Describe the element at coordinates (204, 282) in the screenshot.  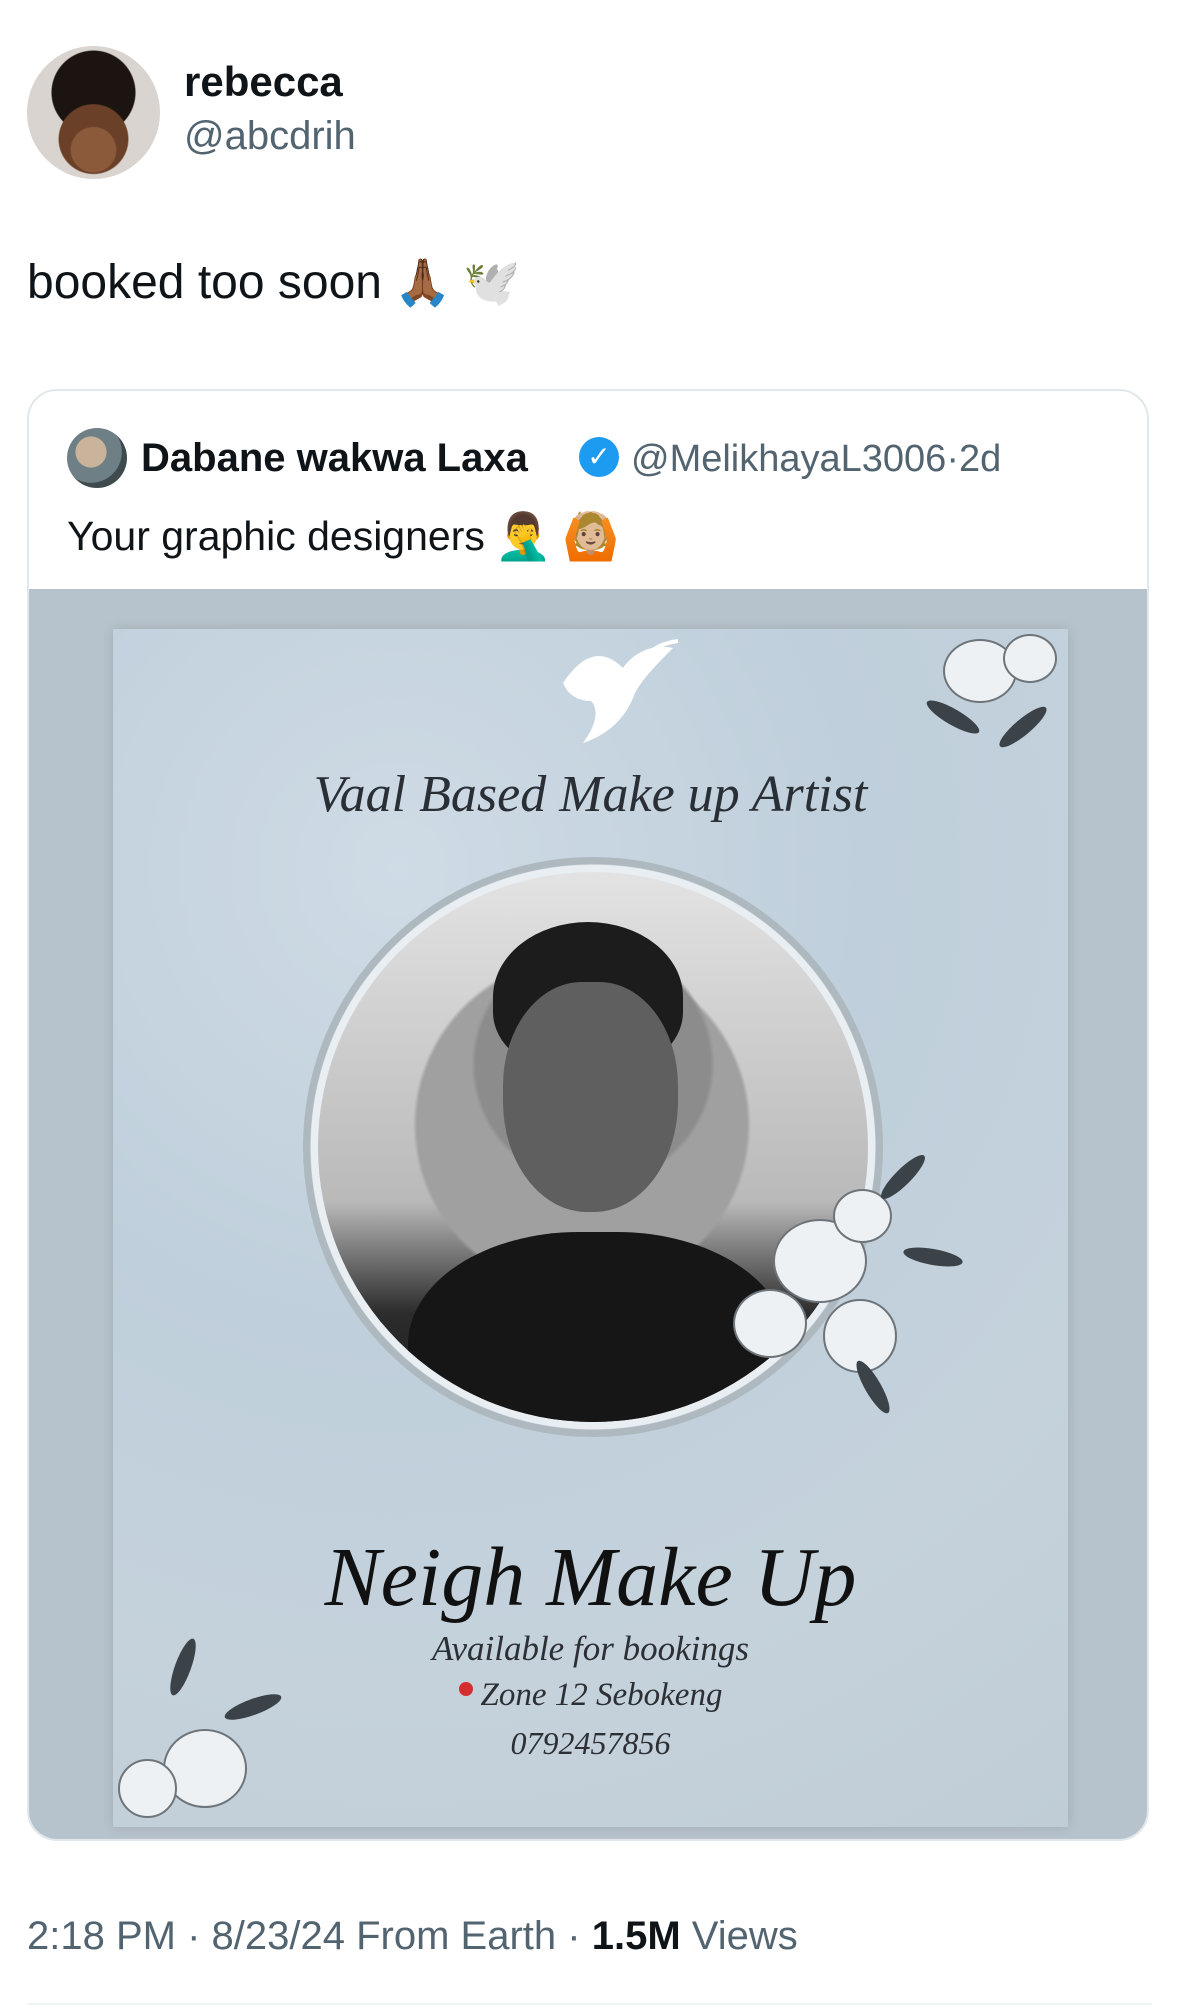
I see `tweet-text-body: booked too soon` at that location.